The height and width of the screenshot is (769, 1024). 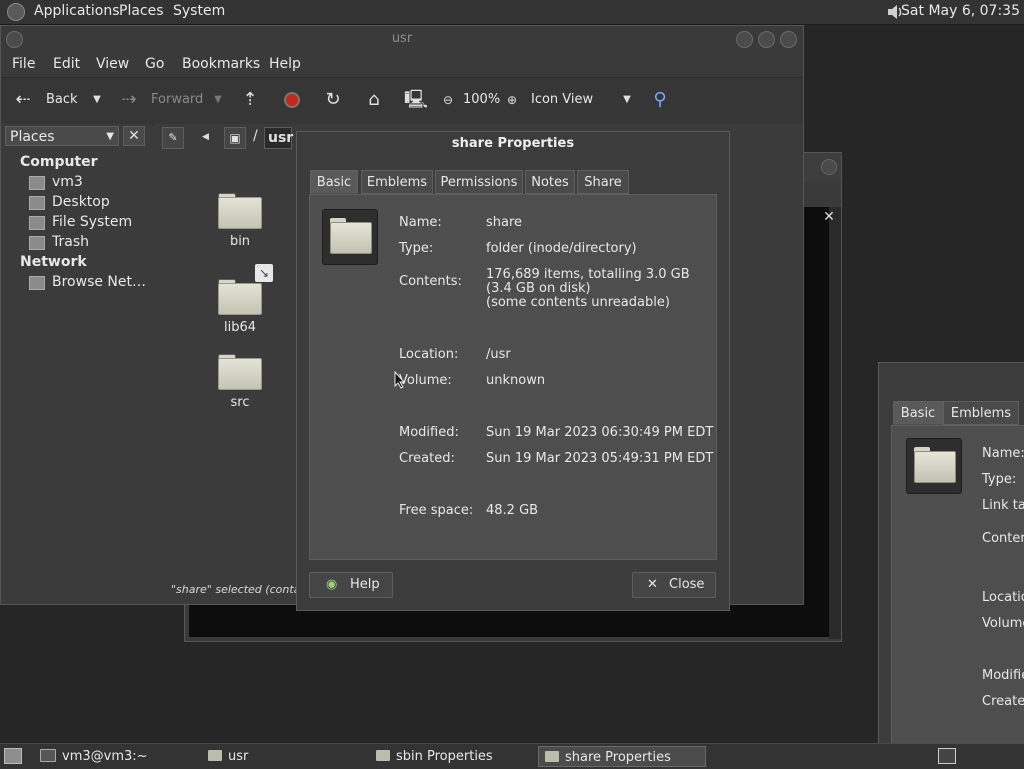 I want to click on network-icon, so click(x=37, y=283).